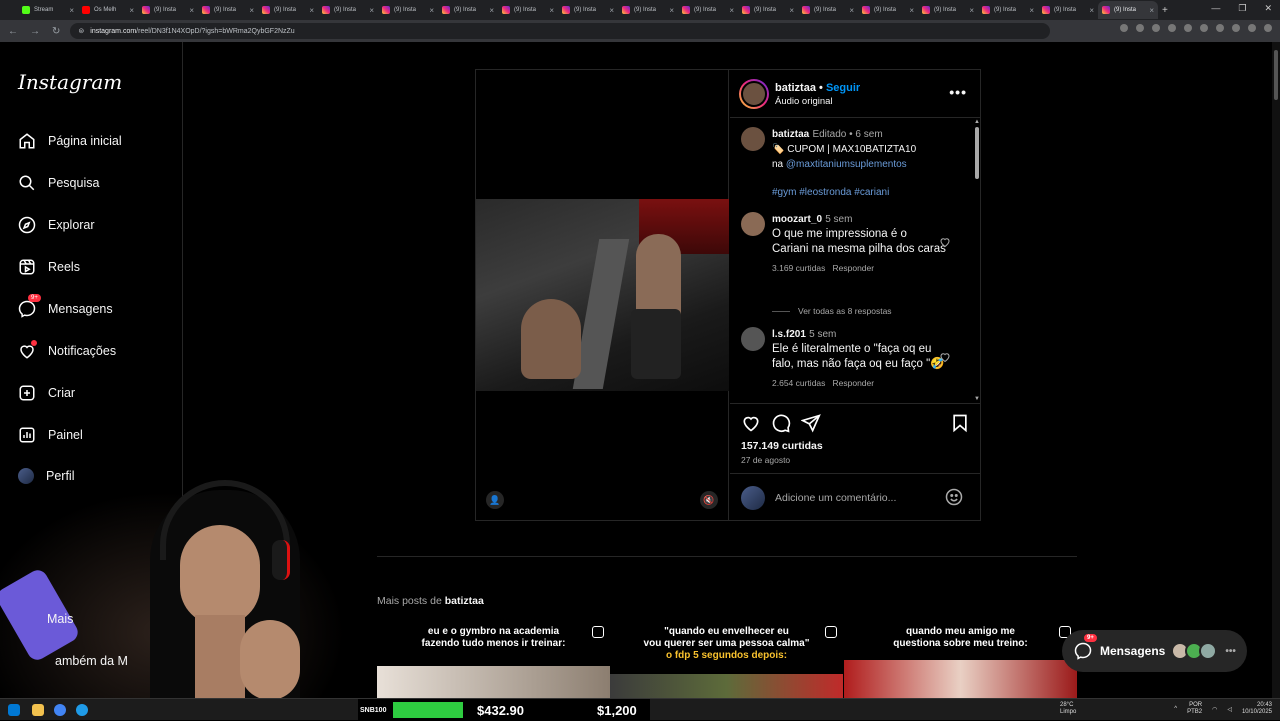 This screenshot has height=721, width=1280. Describe the element at coordinates (859, 192) in the screenshot. I see `caption-hashtags: #gym #leostronda #cariani` at that location.